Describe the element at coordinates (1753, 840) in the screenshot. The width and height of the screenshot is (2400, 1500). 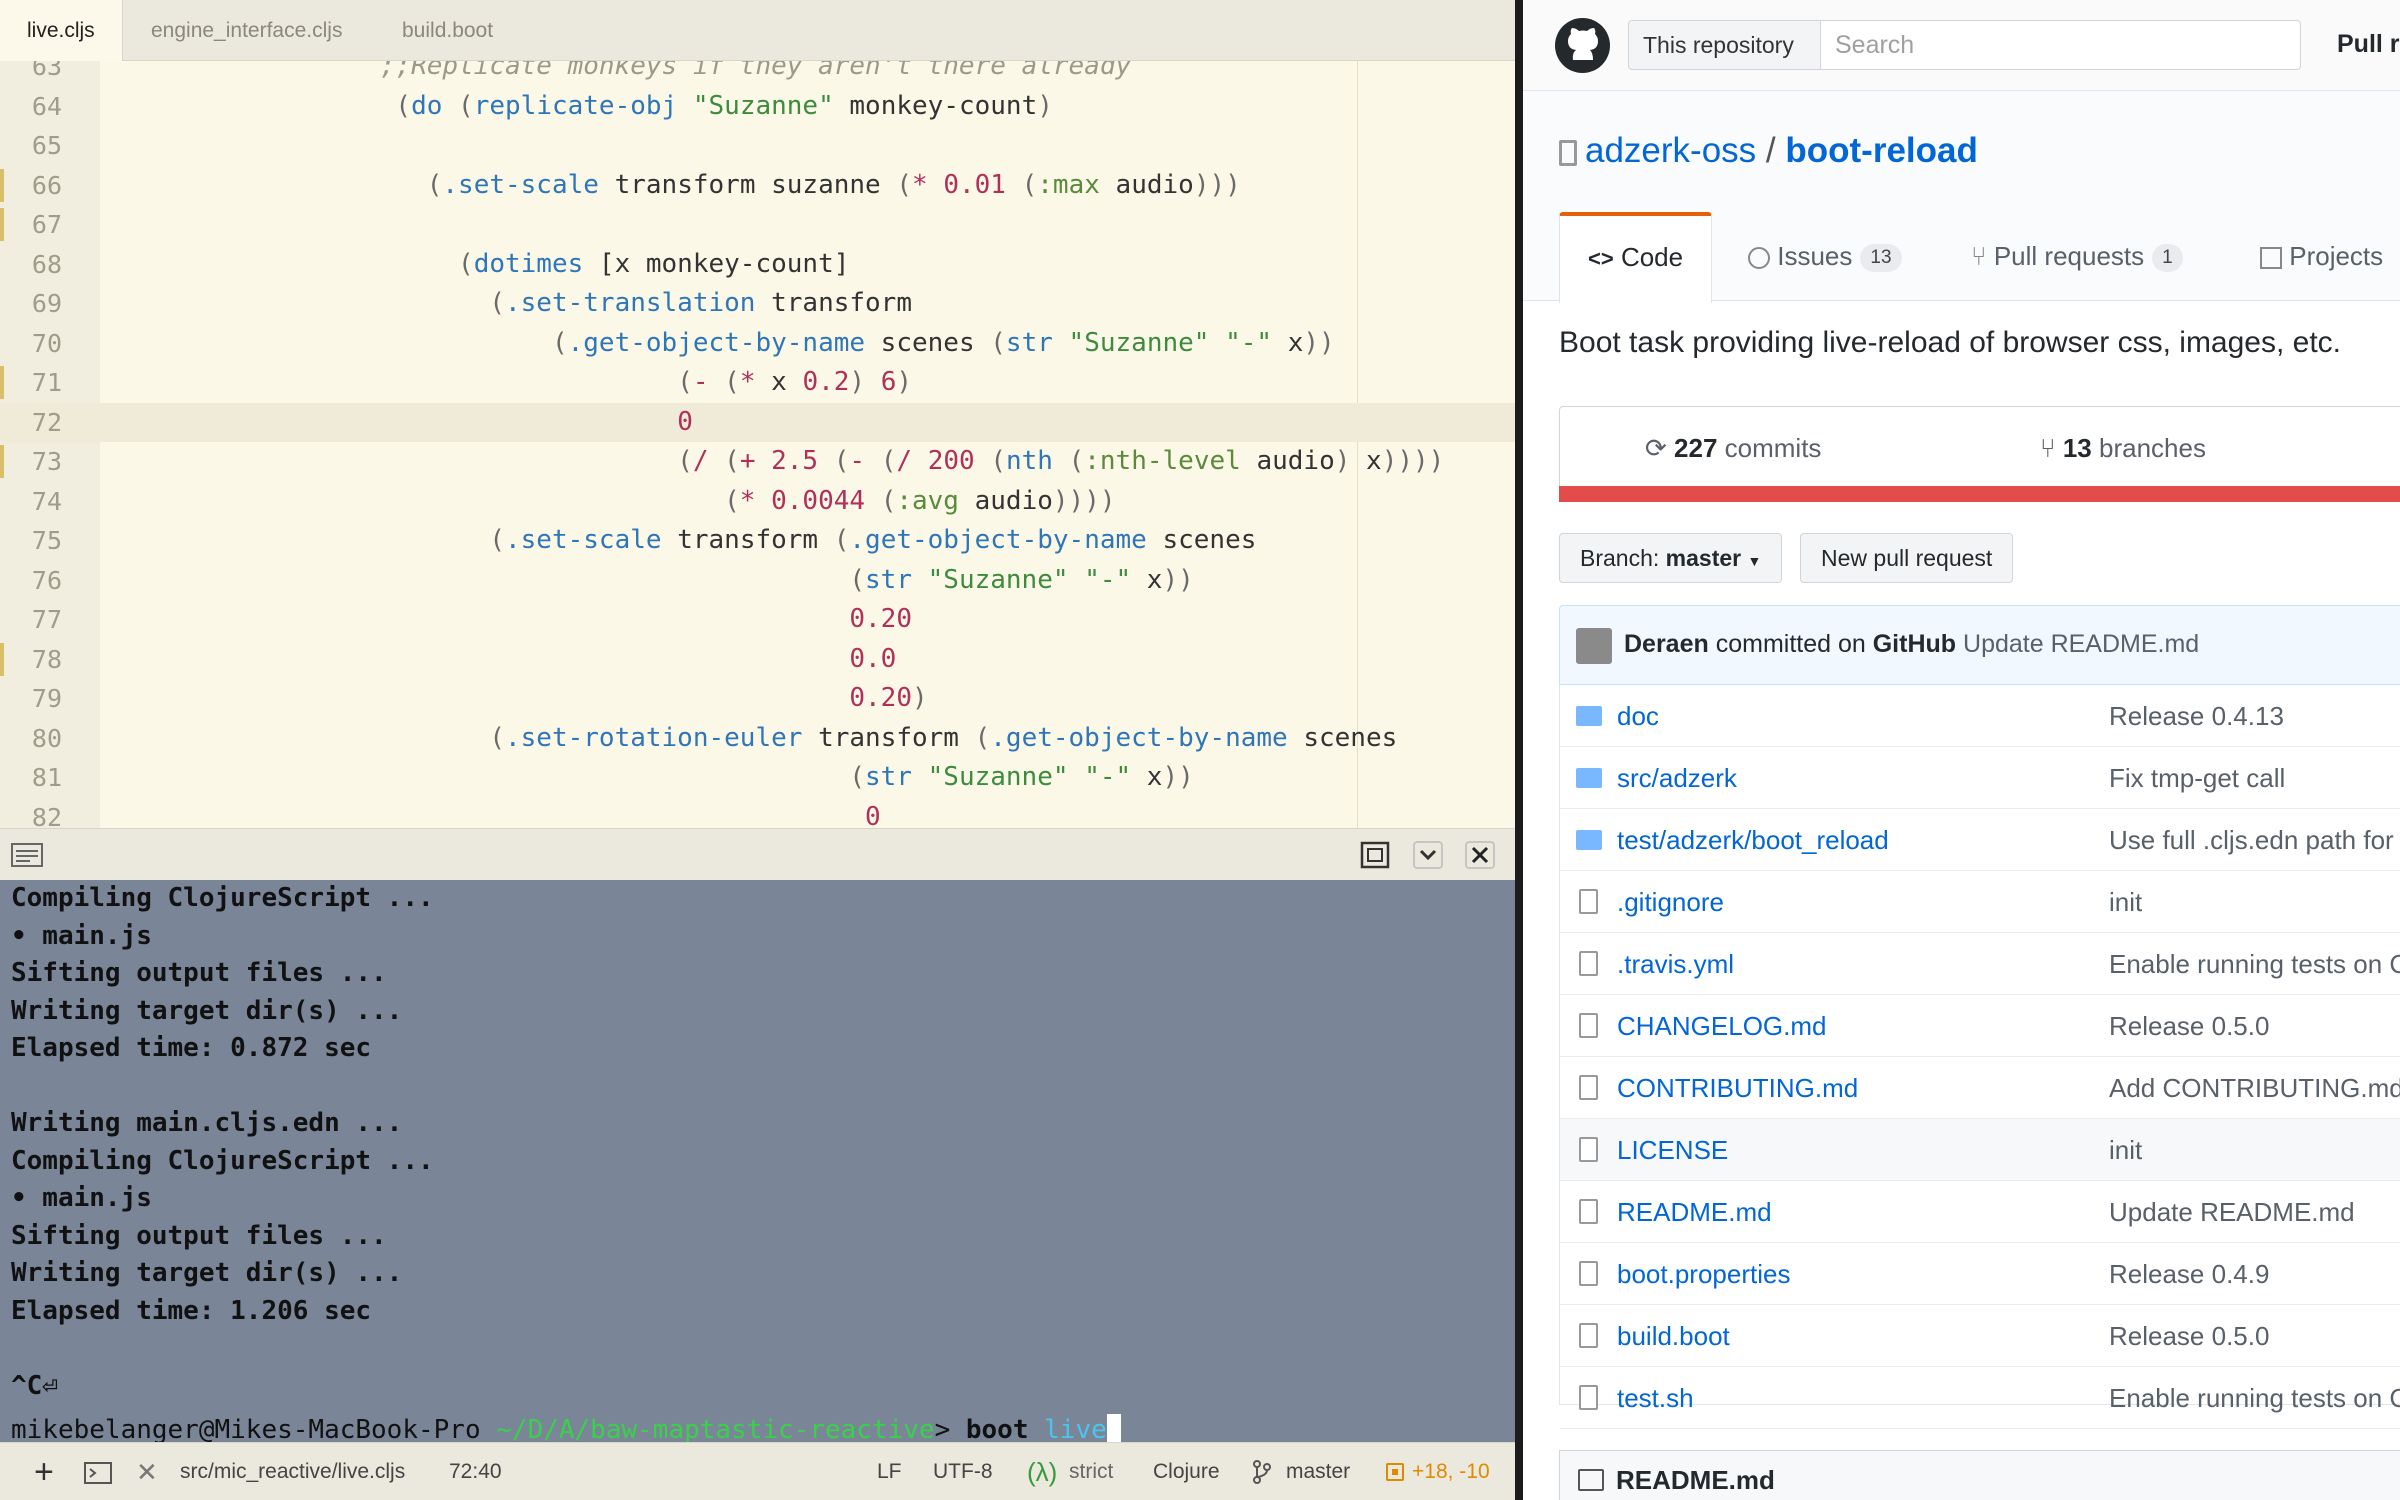
I see `file-name-link: test/adzerk/boot_reload` at that location.